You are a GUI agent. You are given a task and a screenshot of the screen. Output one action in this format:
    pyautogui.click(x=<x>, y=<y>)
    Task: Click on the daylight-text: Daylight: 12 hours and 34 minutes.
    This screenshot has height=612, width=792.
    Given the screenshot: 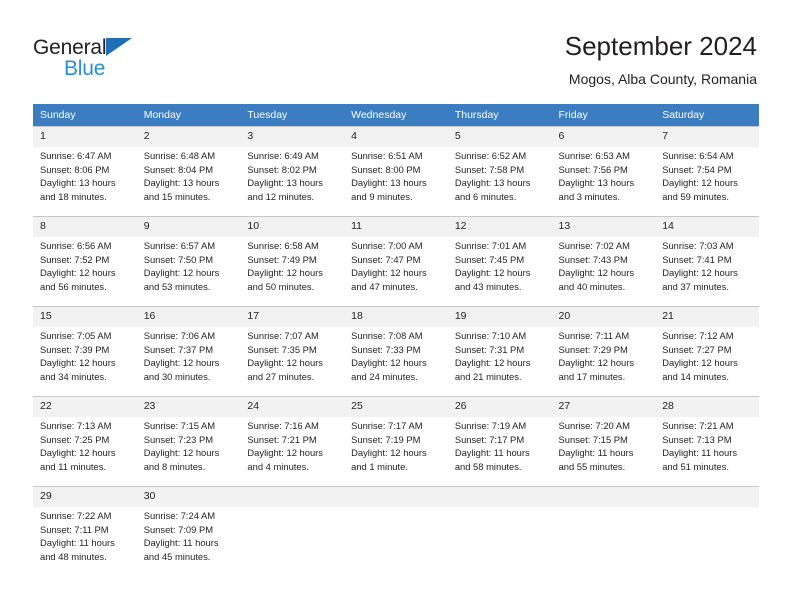 What is the action you would take?
    pyautogui.click(x=78, y=369)
    